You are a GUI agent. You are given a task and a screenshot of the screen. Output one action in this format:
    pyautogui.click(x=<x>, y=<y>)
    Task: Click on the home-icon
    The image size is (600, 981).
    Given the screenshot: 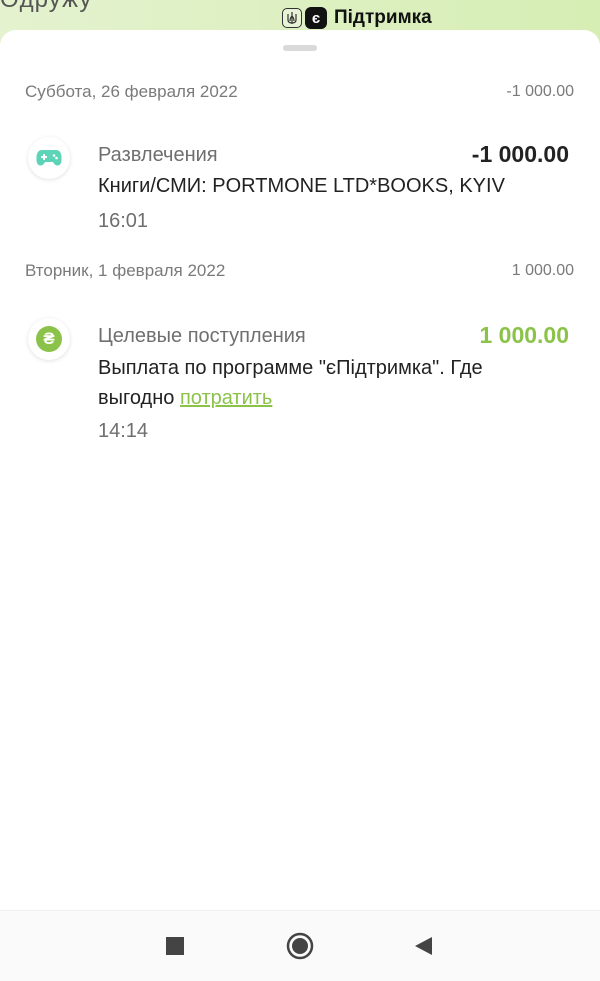 What is the action you would take?
    pyautogui.click(x=300, y=946)
    